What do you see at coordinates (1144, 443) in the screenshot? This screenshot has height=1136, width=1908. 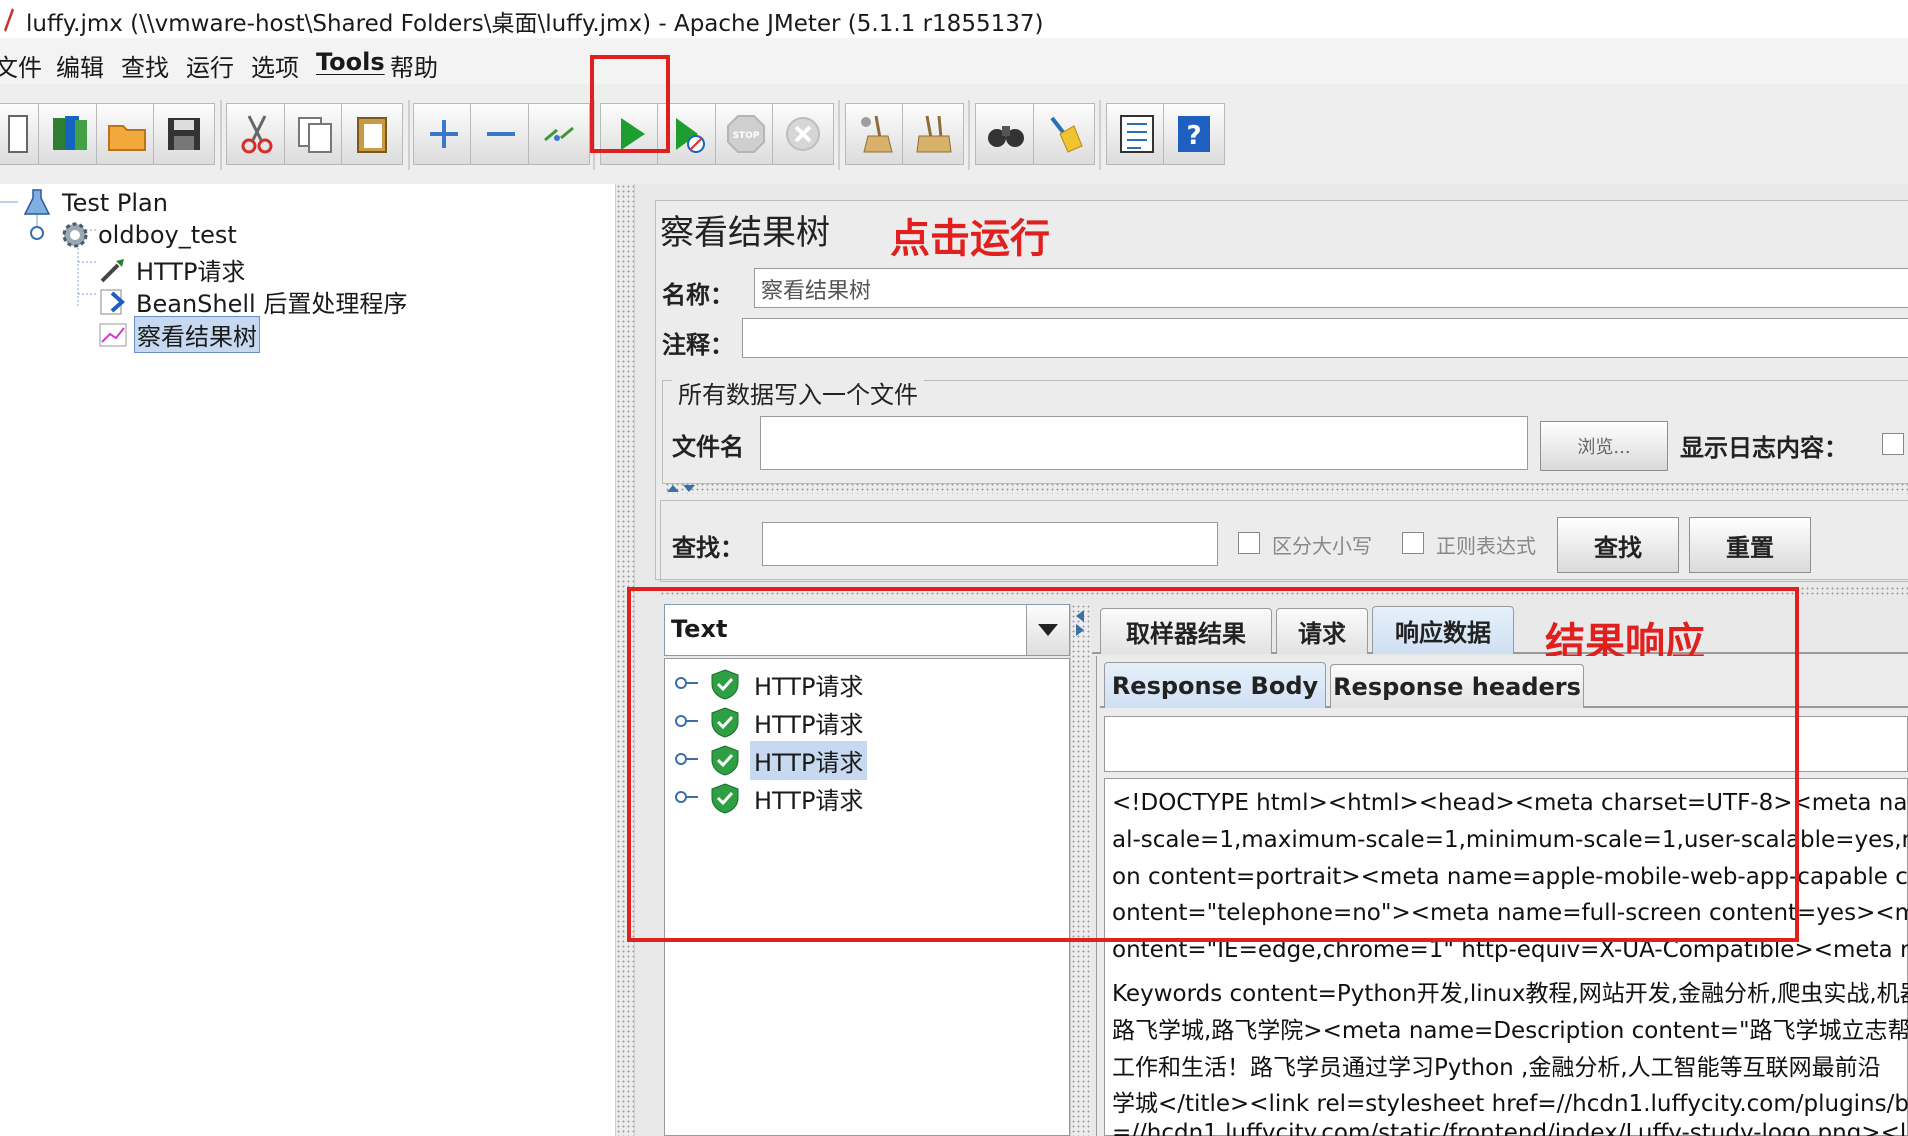 I see `filename-input` at bounding box center [1144, 443].